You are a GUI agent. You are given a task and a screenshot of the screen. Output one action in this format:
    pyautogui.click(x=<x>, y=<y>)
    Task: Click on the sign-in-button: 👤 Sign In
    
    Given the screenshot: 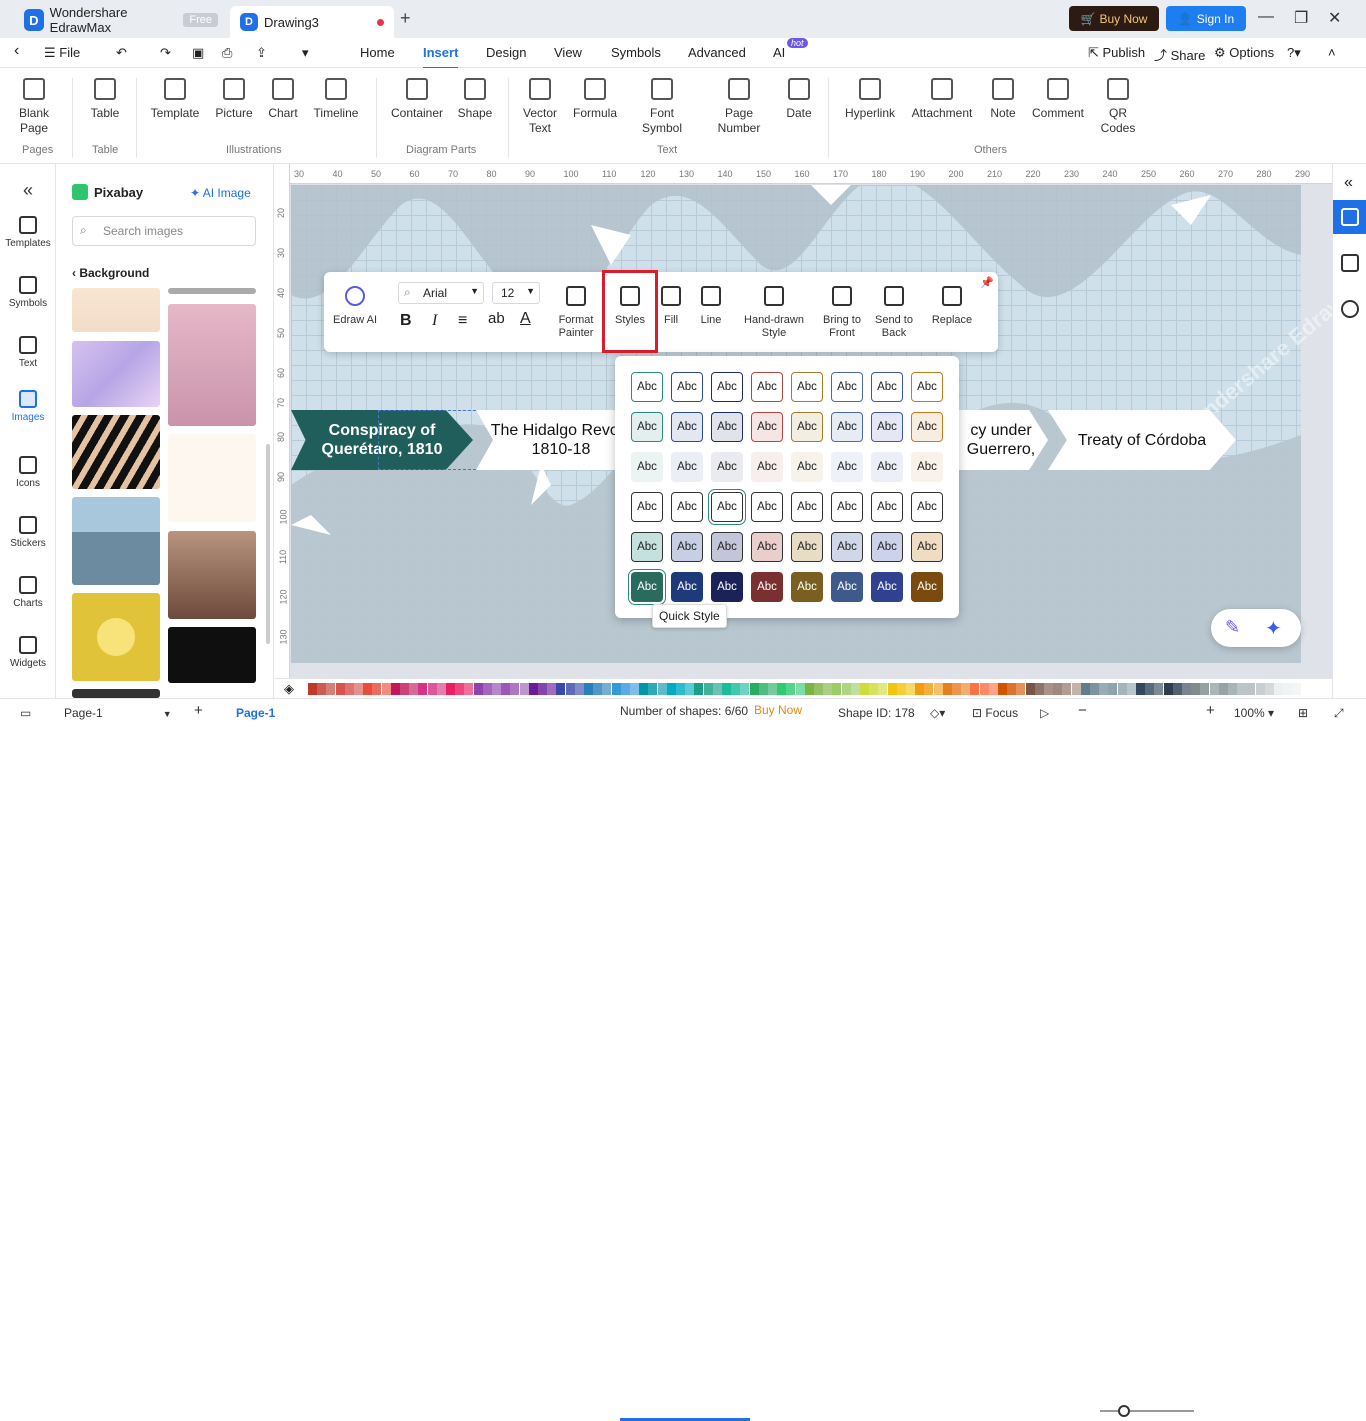 What is the action you would take?
    pyautogui.click(x=1206, y=18)
    